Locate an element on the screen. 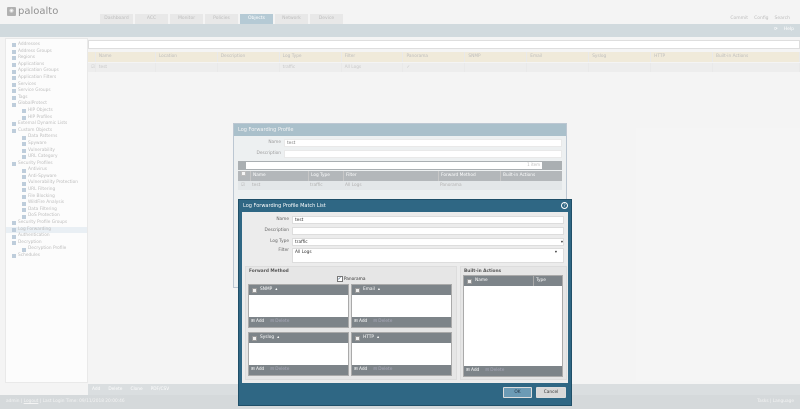  snmp-grid: SNMP ▴ ⊞ Add ⊟ Delete is located at coordinates (298, 306).